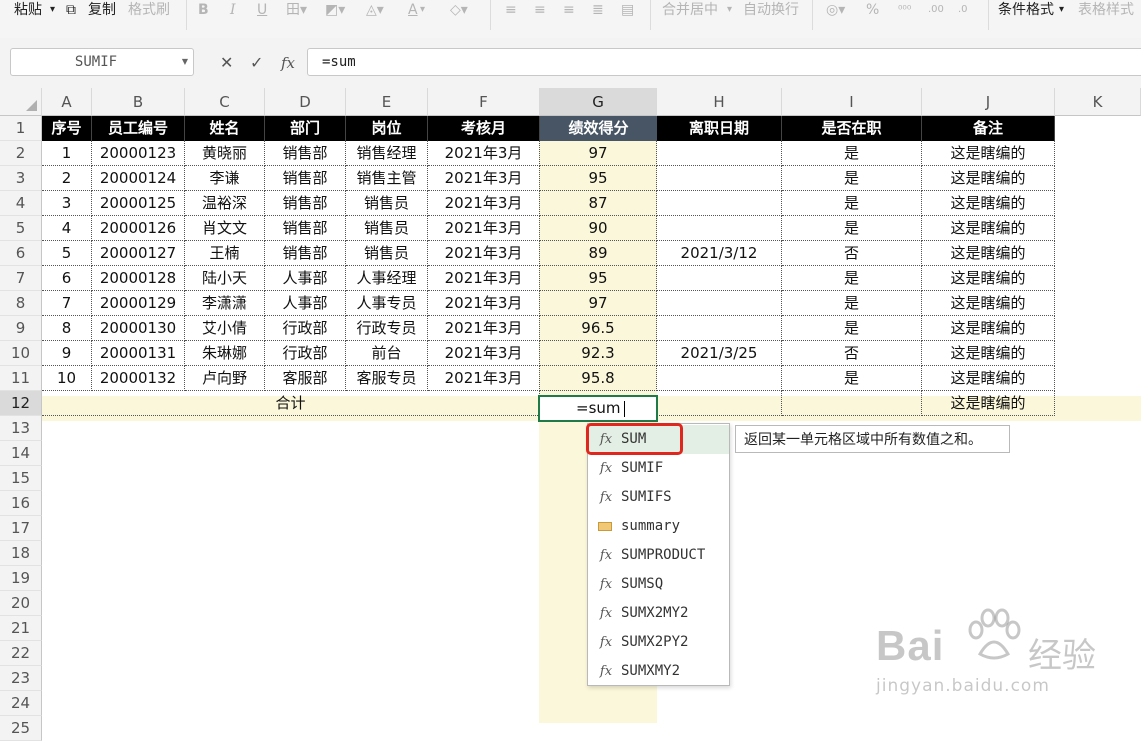 This screenshot has width=1141, height=741. Describe the element at coordinates (21, 328) in the screenshot. I see `row-header-9: 9` at that location.